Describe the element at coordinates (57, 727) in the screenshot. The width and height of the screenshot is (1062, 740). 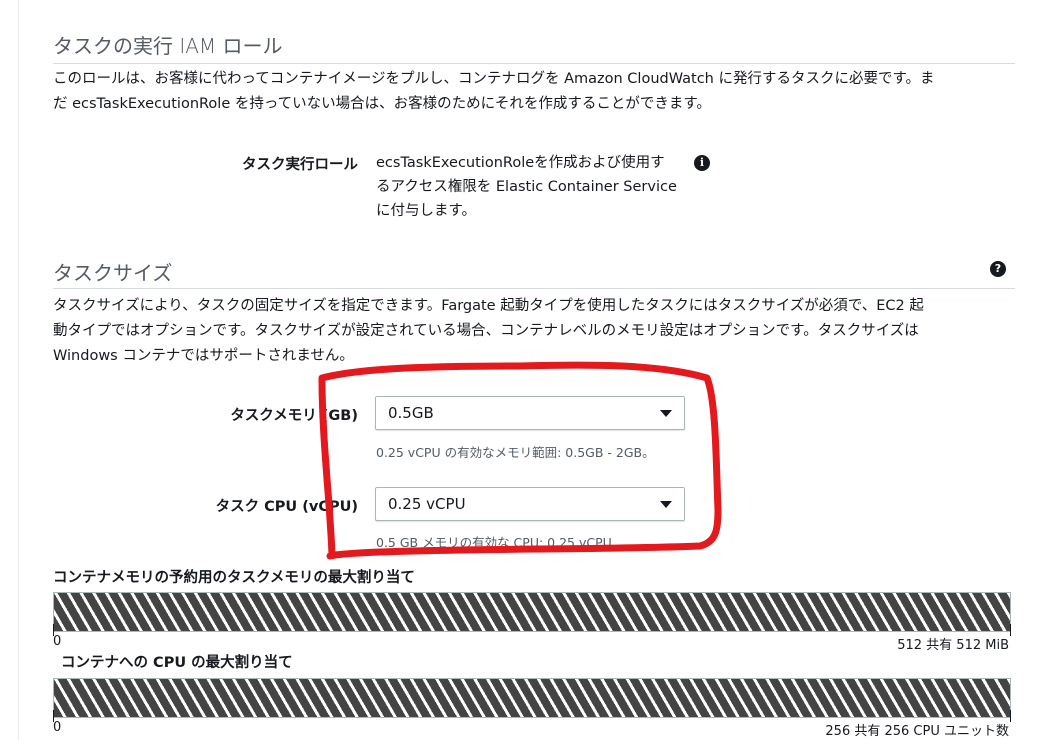
I see `cpu-allocation-min: 0` at that location.